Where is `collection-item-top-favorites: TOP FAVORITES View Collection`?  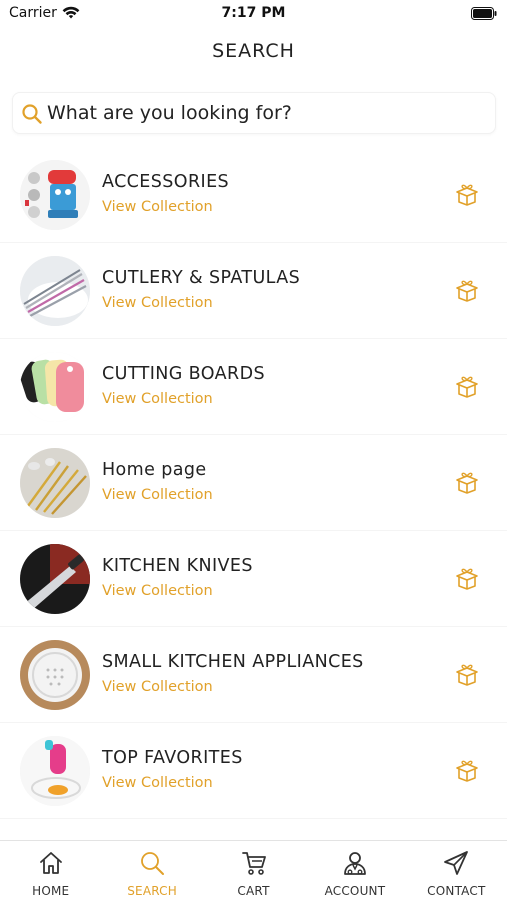
collection-item-top-favorites: TOP FAVORITES View Collection is located at coordinates (253, 771).